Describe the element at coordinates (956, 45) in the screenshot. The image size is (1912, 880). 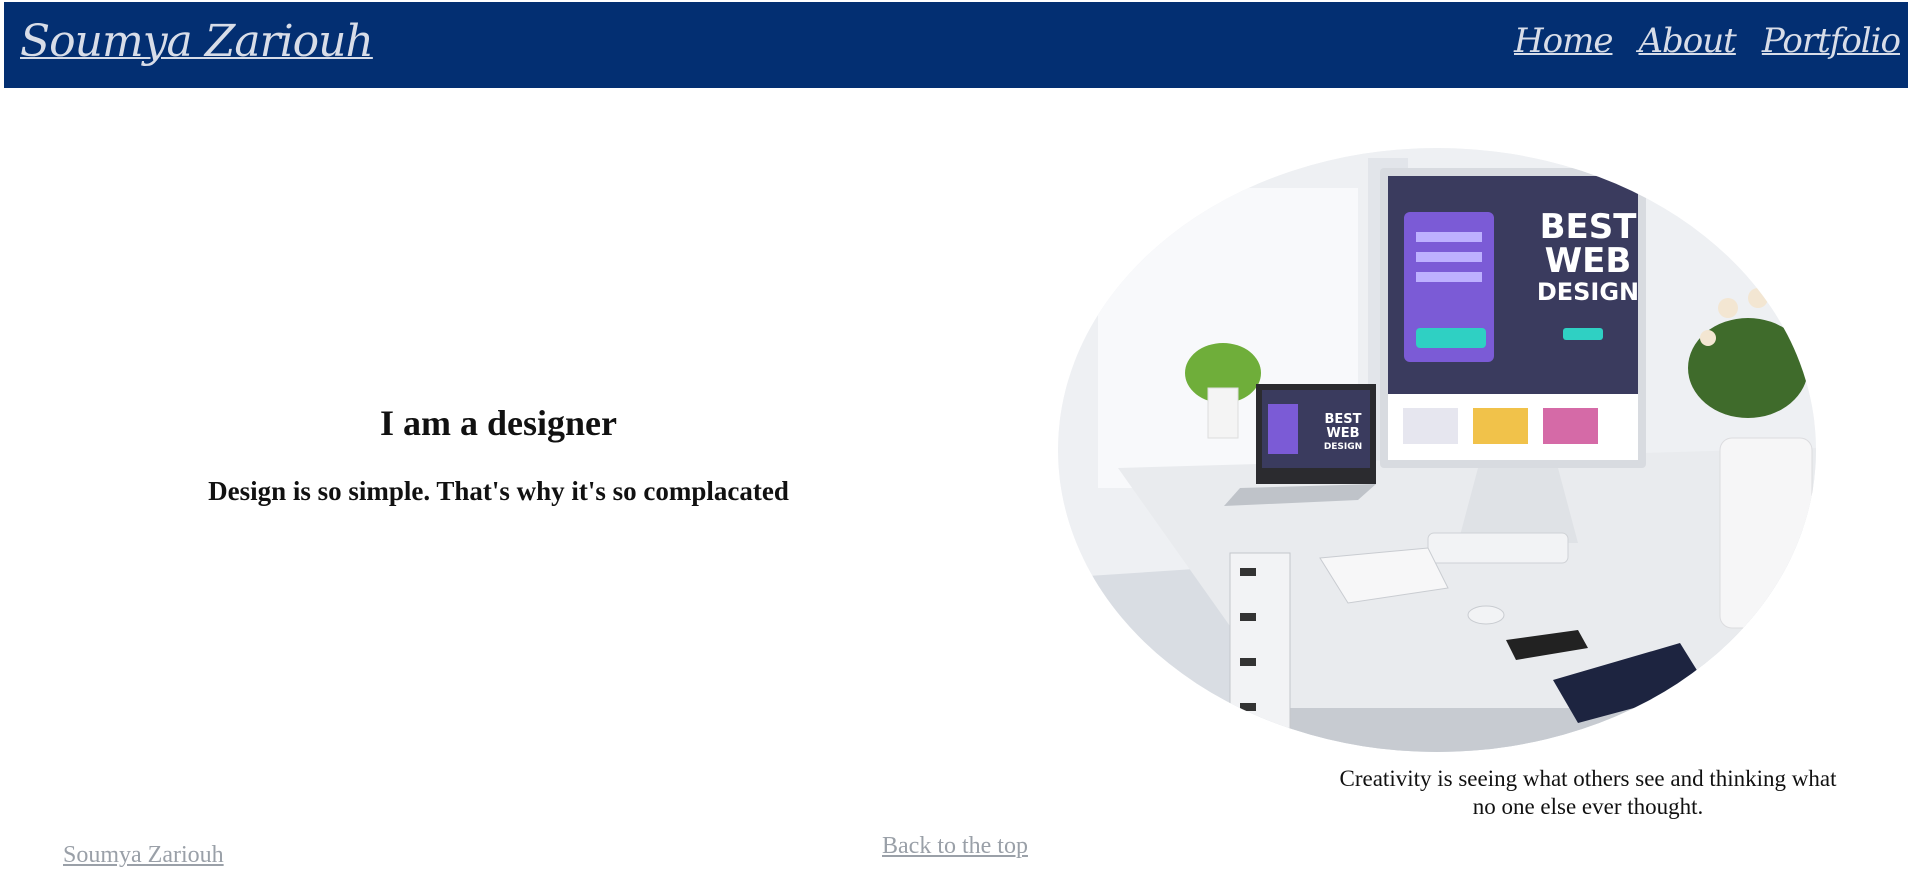
I see `navbar: Soumya Zariouh Home About Portfolio` at that location.